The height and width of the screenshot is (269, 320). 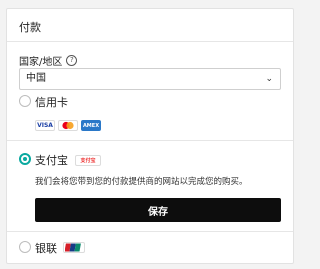 What do you see at coordinates (51, 160) in the screenshot?
I see `alipay-label: 支付宝` at bounding box center [51, 160].